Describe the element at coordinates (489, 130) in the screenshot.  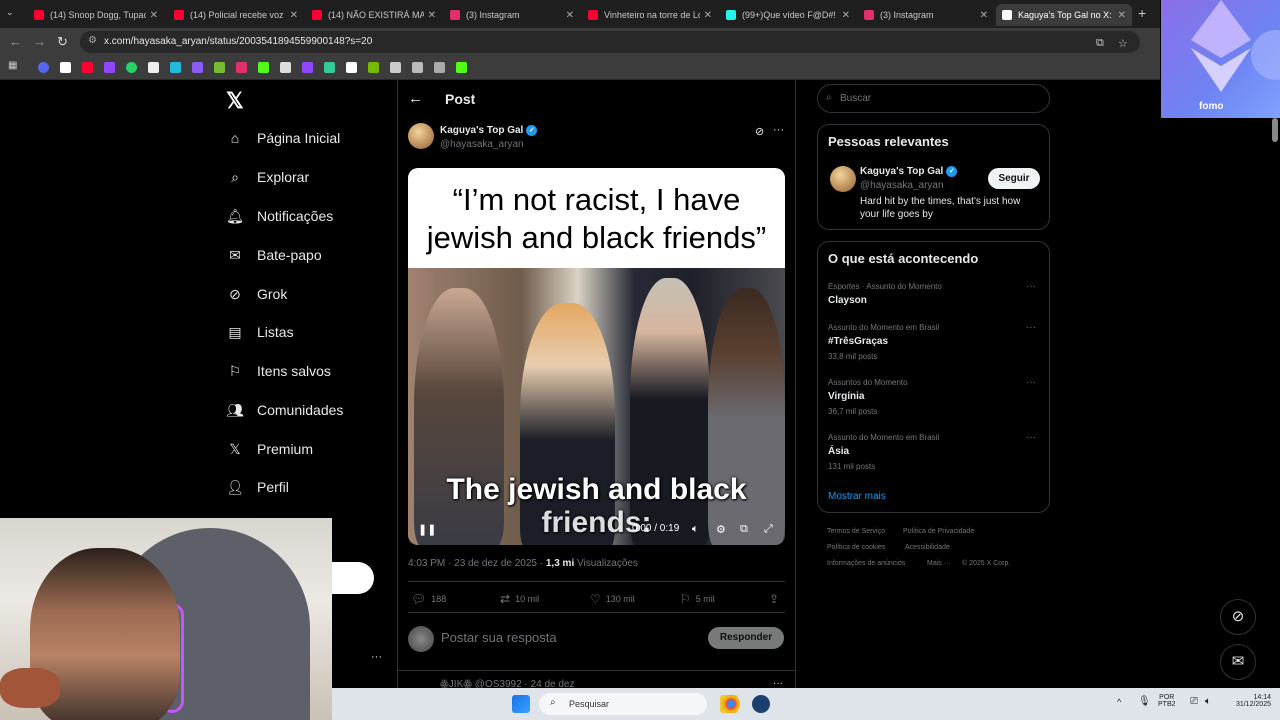
I see `author-name: Kaguya's Top Gal ✓` at that location.